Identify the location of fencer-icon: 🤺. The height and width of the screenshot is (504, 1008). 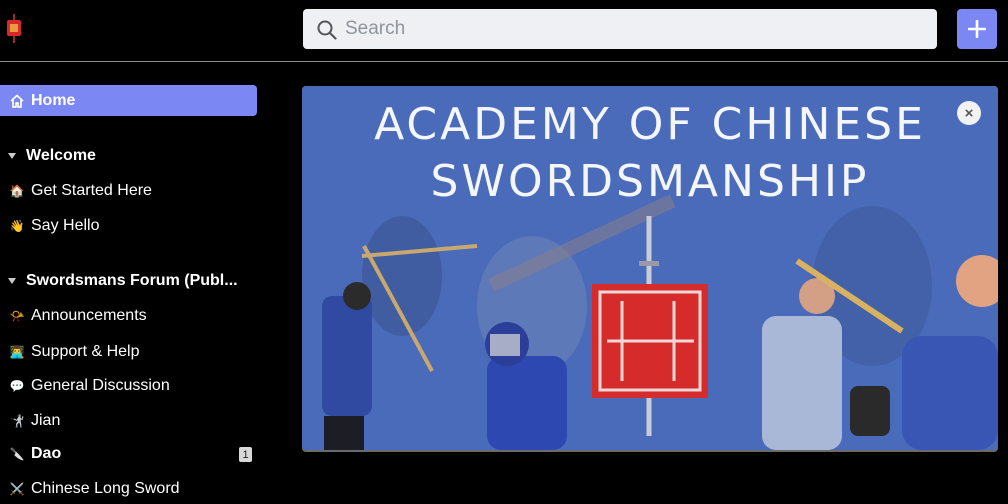
(17, 421).